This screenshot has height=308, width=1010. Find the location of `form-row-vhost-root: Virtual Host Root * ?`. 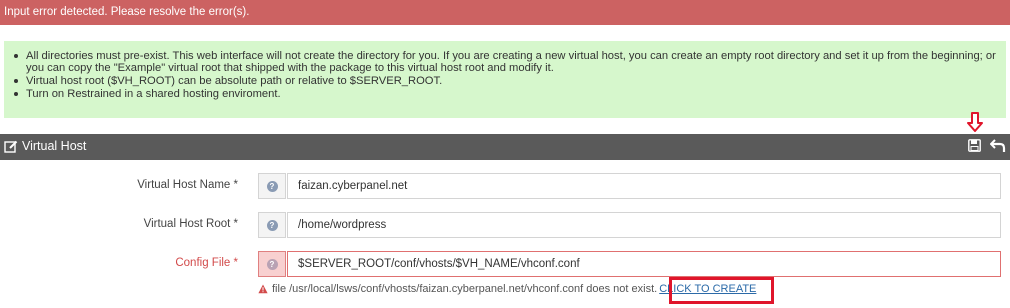

form-row-vhost-root: Virtual Host Root * ? is located at coordinates (505, 225).